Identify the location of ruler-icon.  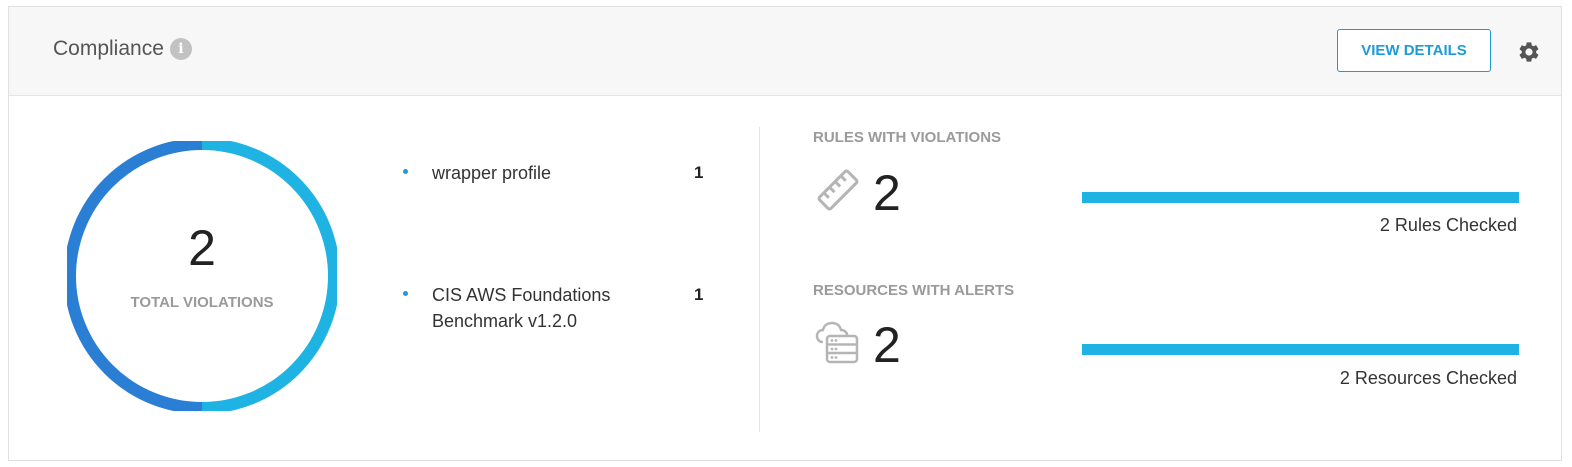
(838, 190).